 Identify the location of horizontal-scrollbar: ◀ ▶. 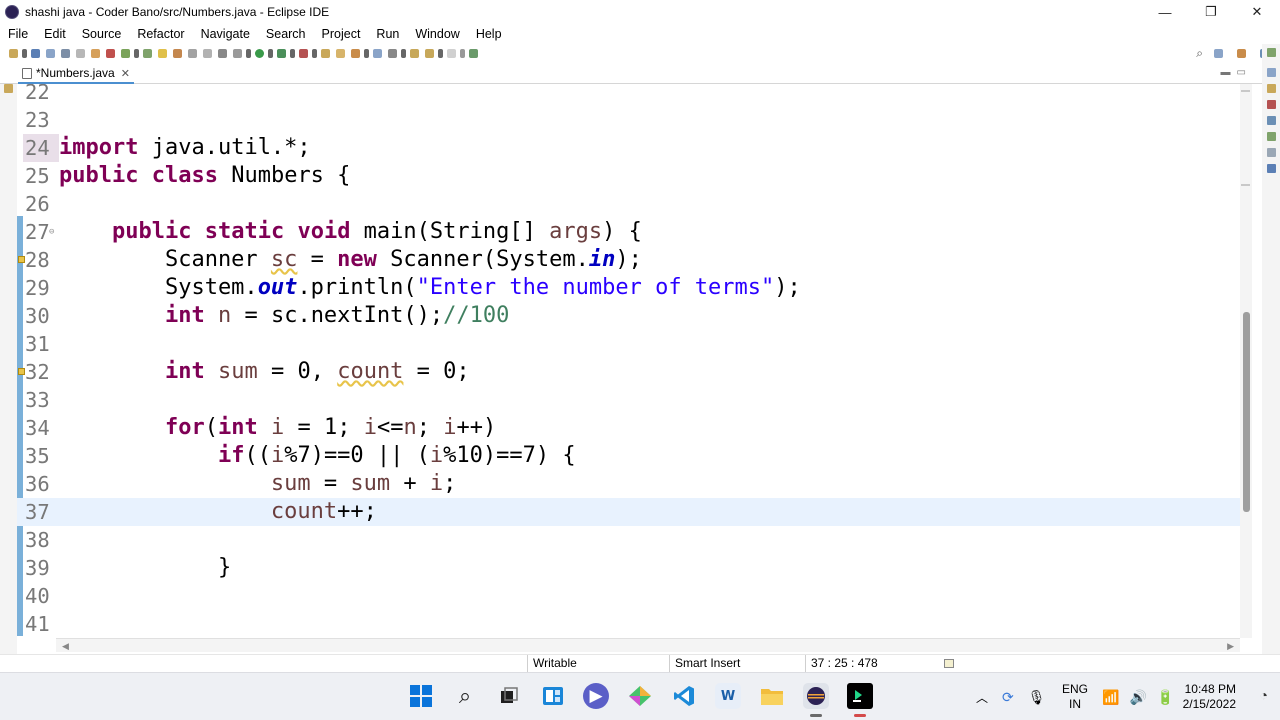
(648, 645).